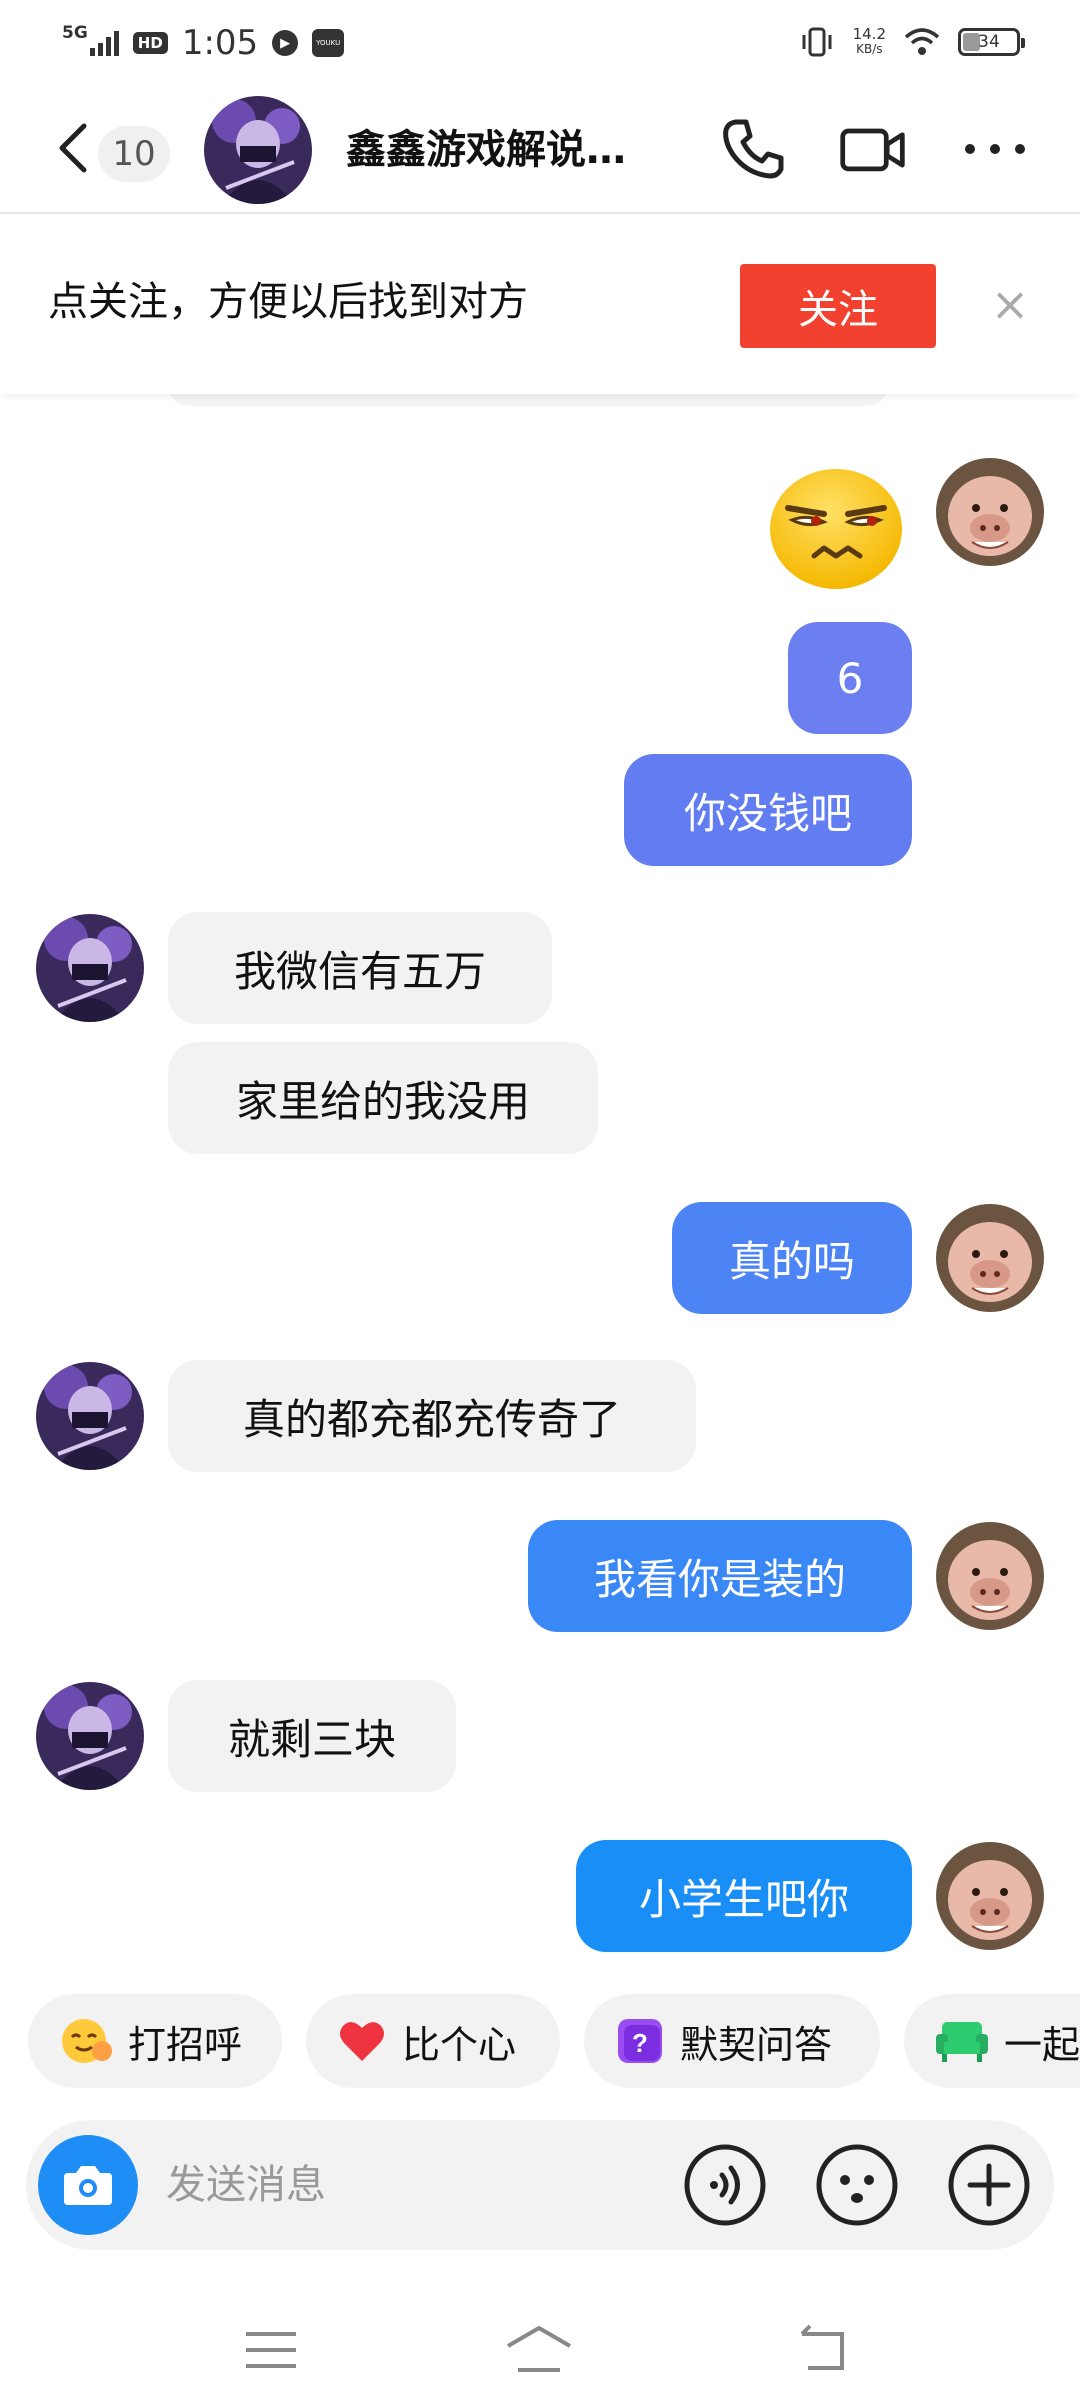  Describe the element at coordinates (246, 2185) in the screenshot. I see `message-input: 发送消息` at that location.